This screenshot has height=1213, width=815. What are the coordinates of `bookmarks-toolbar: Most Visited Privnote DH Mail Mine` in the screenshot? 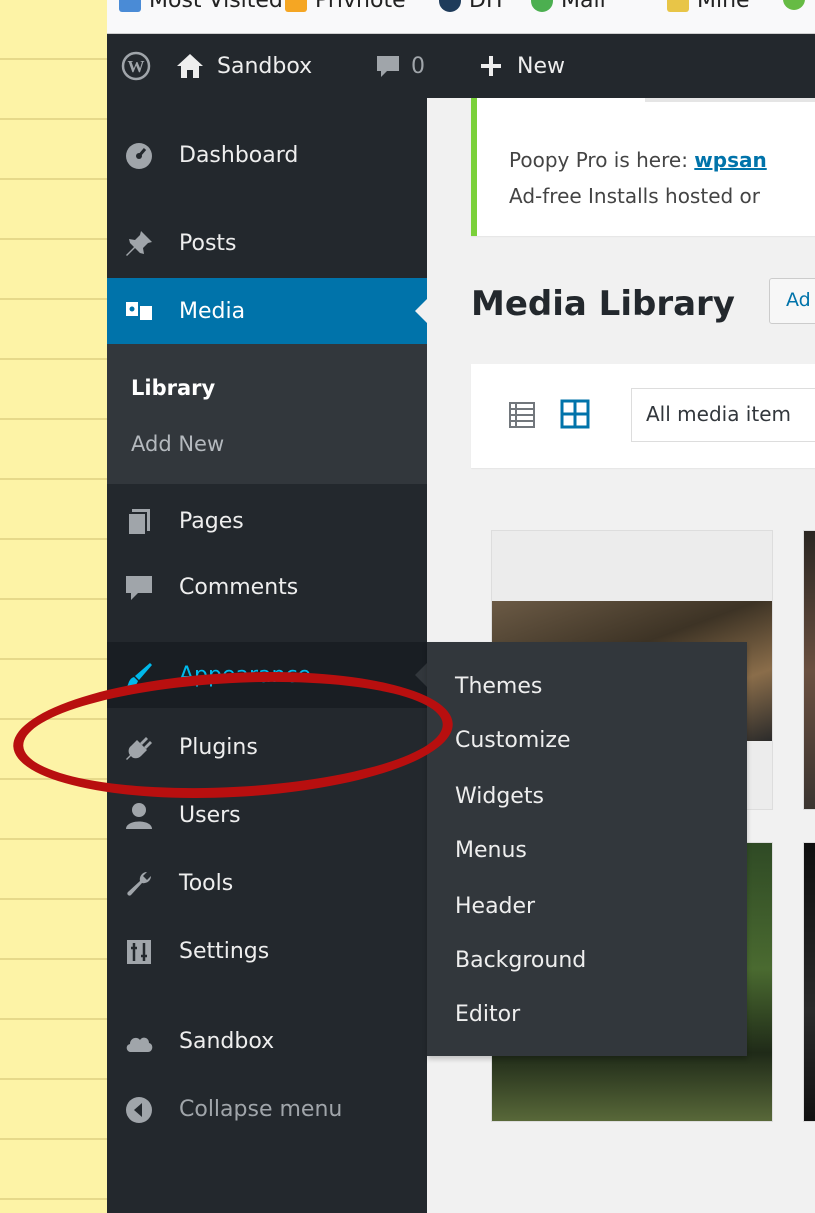 It's located at (461, 17).